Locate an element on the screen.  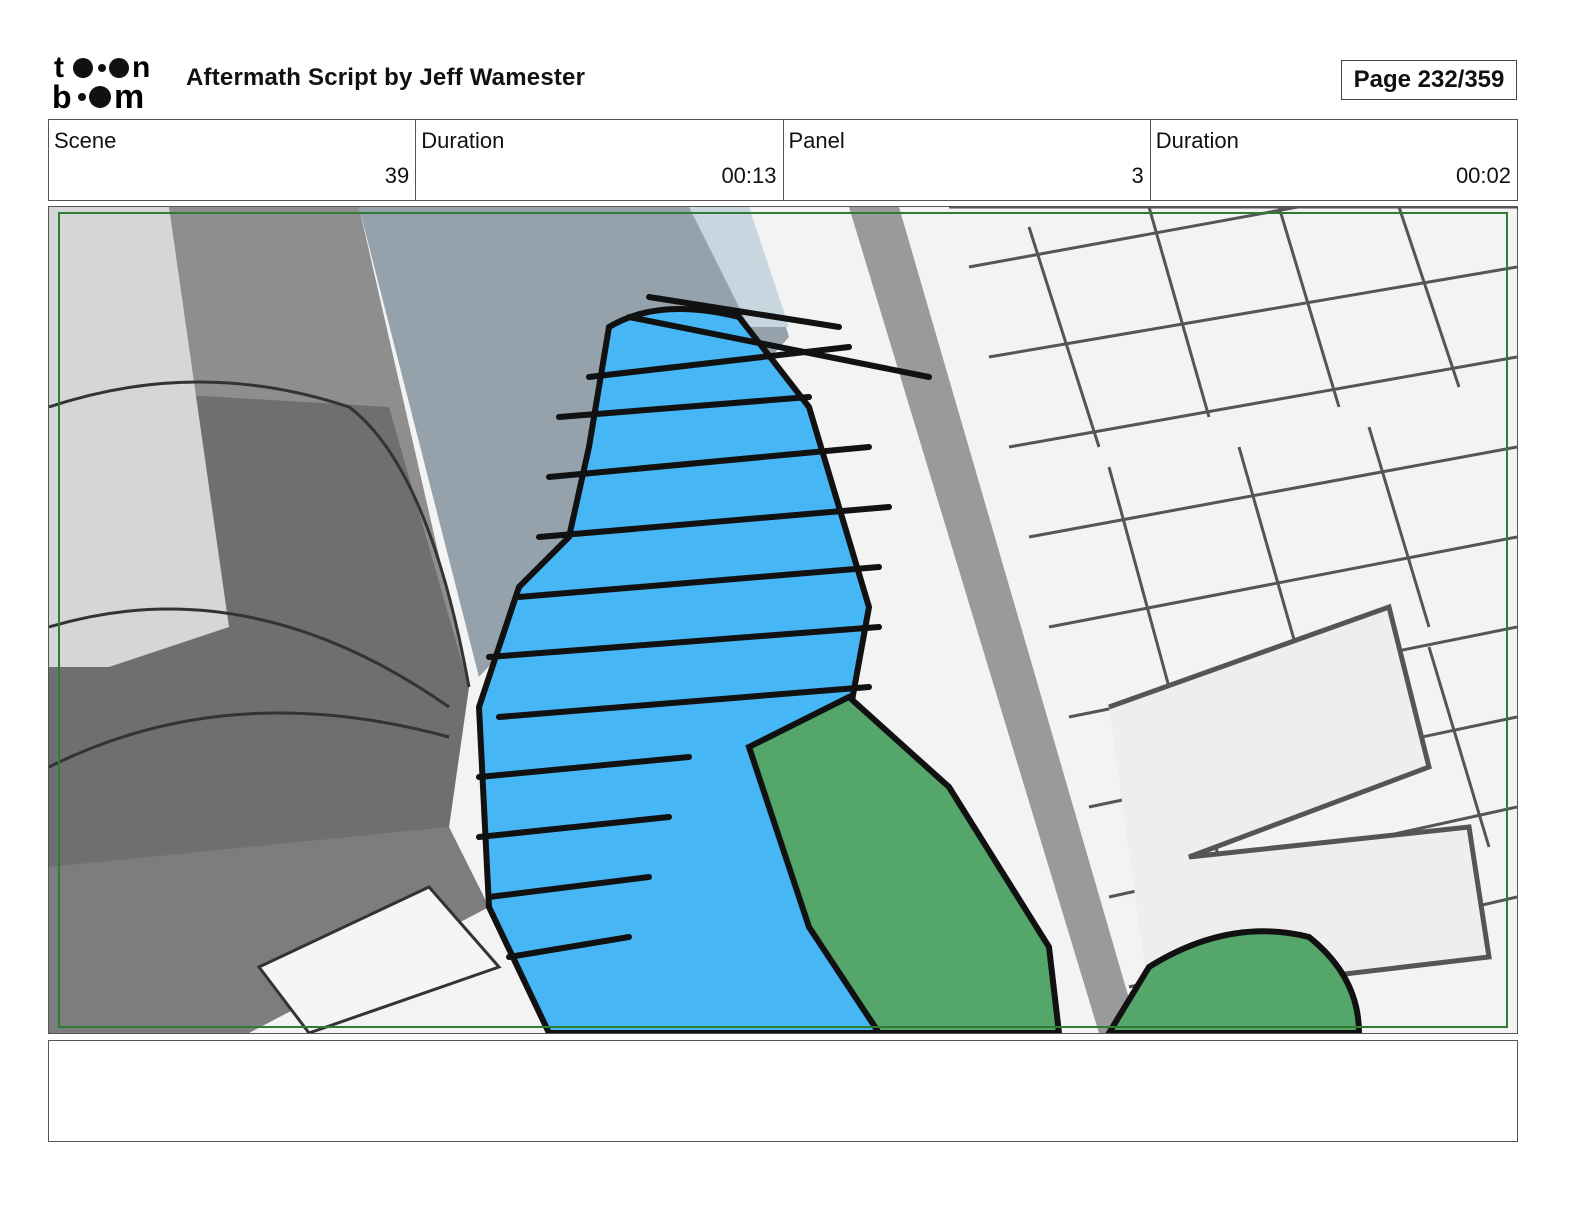
panel-label: Panel is located at coordinates (816, 140).